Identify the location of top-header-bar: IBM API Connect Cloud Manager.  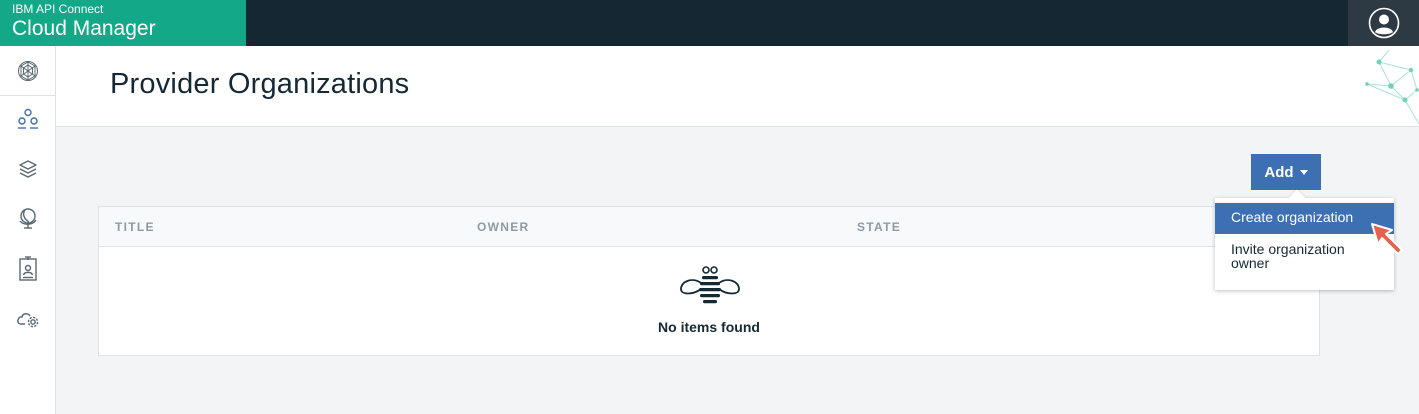
(709, 23).